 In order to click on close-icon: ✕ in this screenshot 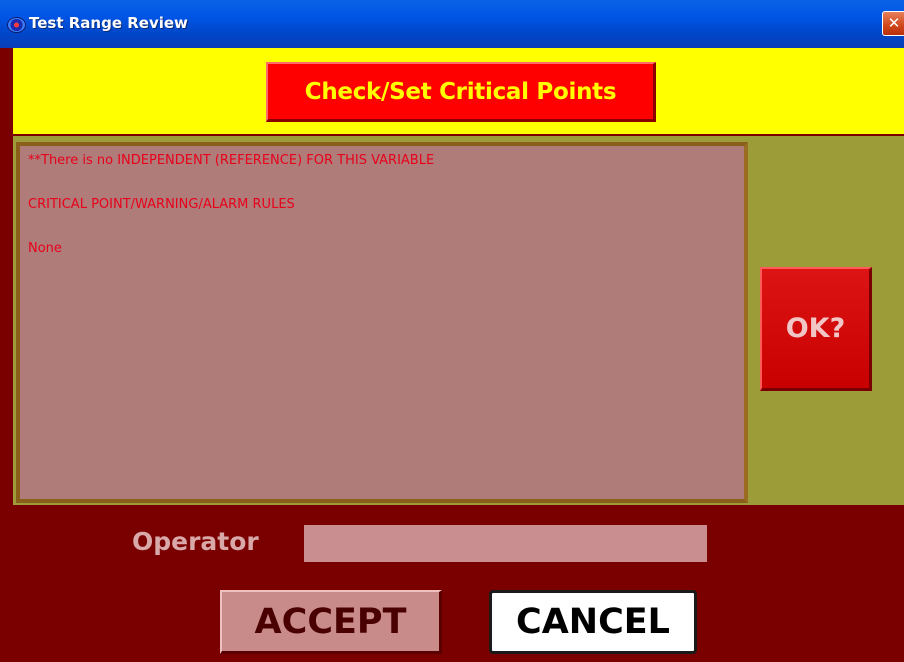, I will do `click(894, 23)`.